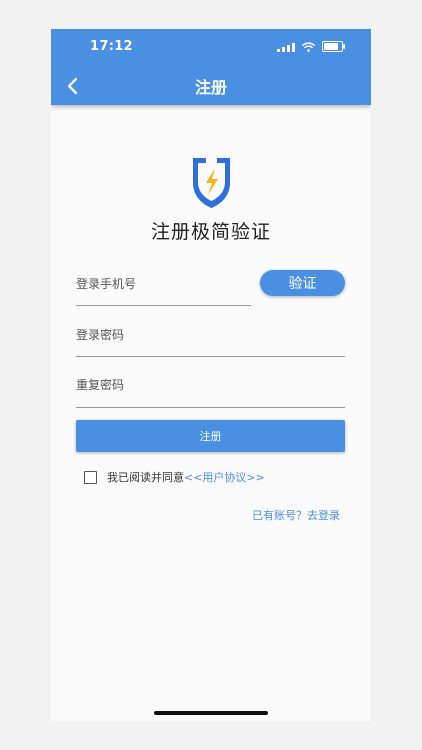 This screenshot has width=422, height=750. Describe the element at coordinates (90, 477) in the screenshot. I see `agreement-checkbox` at that location.